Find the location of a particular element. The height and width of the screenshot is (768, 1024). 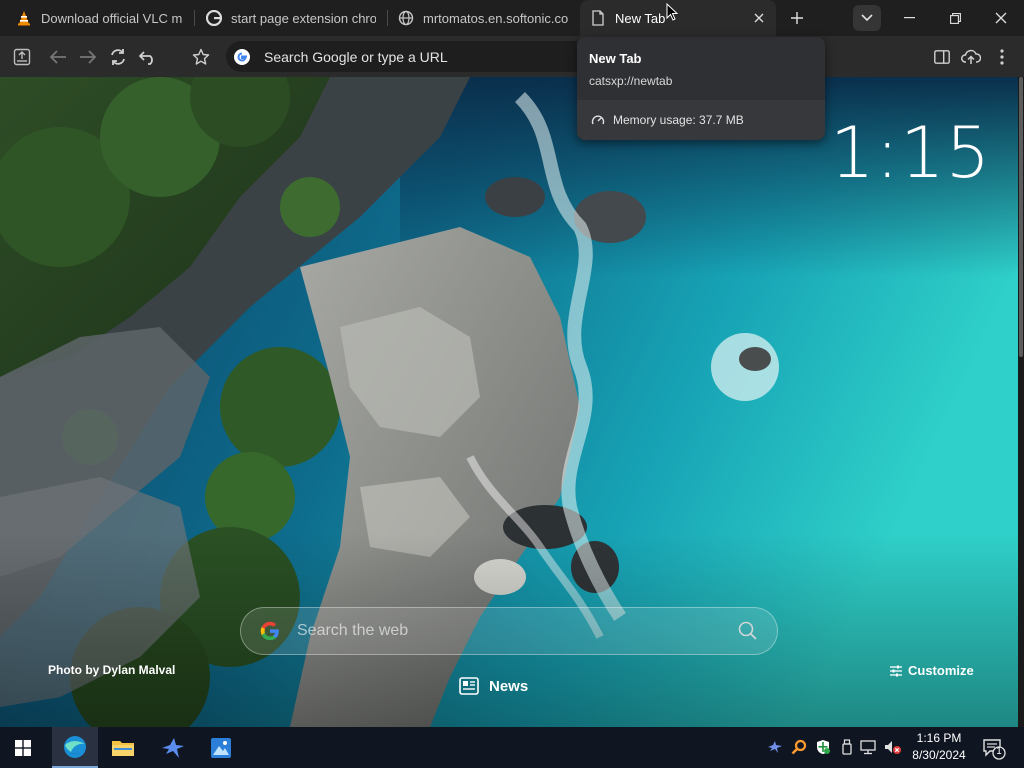

side-panel-icon is located at coordinates (942, 57).